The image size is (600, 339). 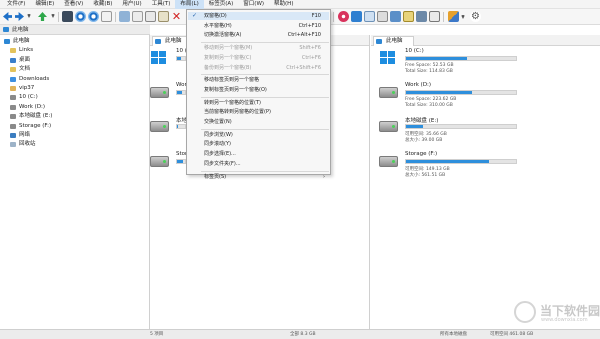 I want to click on settings-gear-icon: ⚙, so click(x=475, y=16).